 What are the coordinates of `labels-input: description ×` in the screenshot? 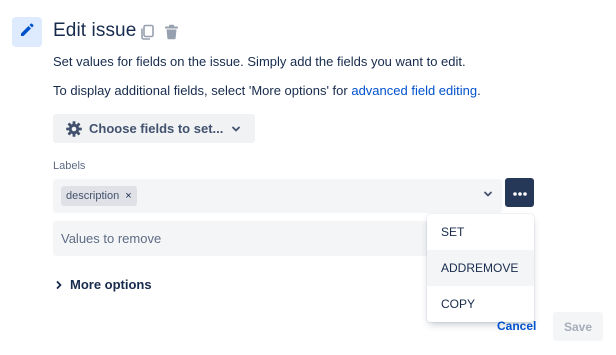 It's located at (277, 196).